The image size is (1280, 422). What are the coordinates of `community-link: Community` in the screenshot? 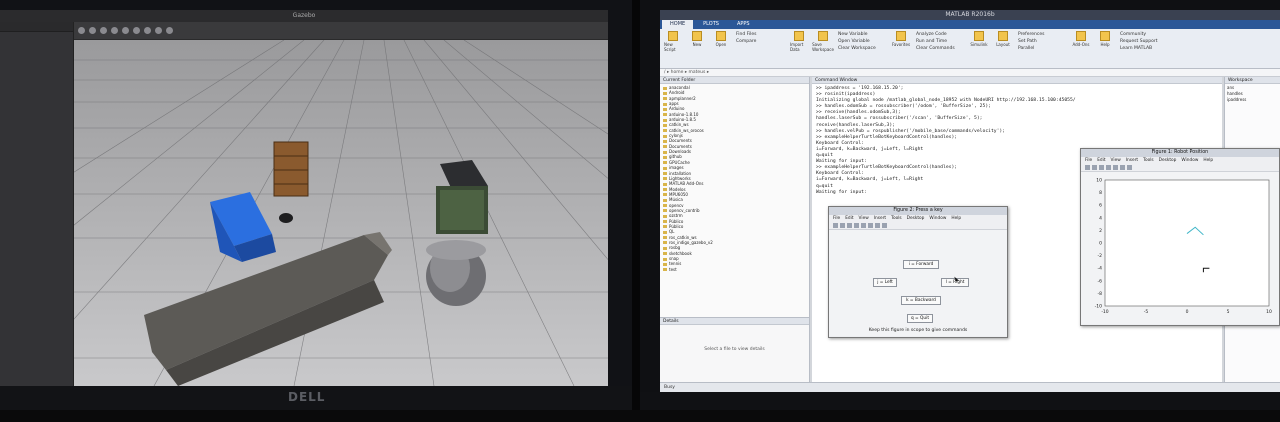 It's located at (1144, 34).